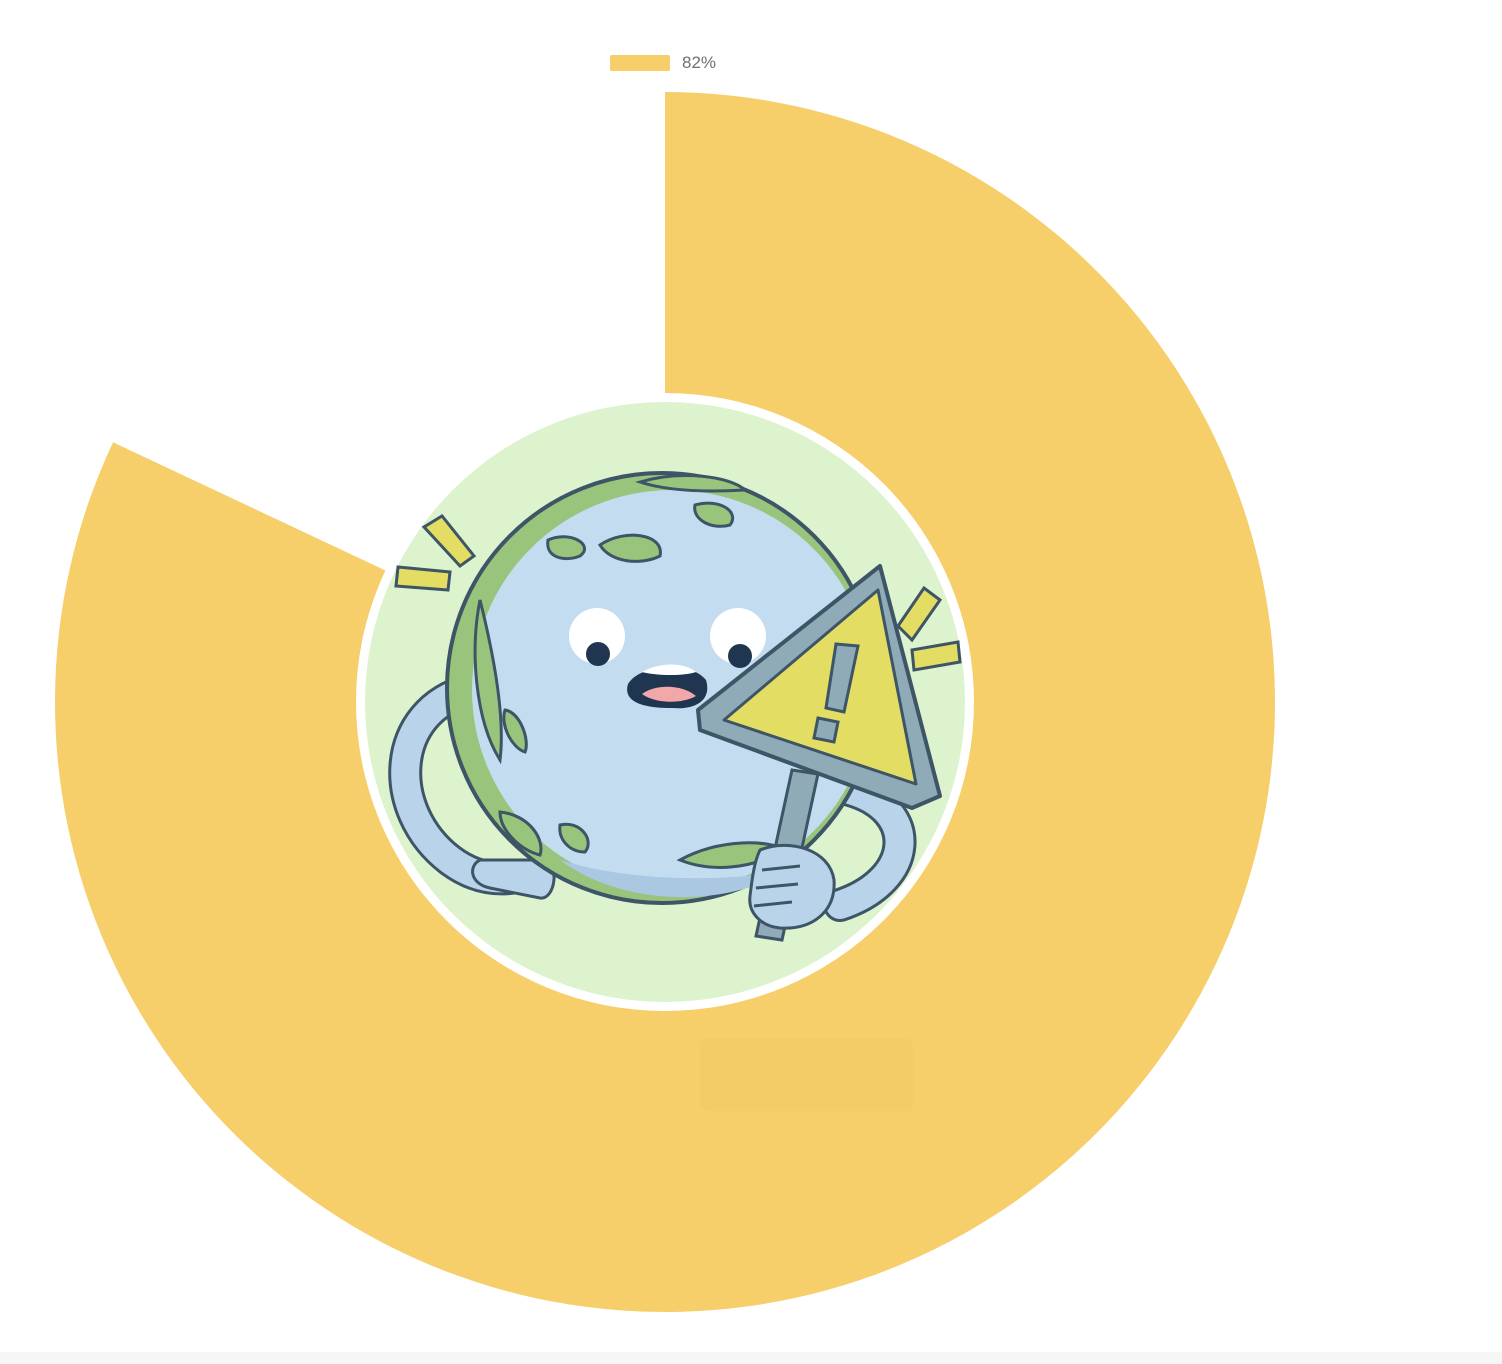  I want to click on continent-icon, so click(566, 548).